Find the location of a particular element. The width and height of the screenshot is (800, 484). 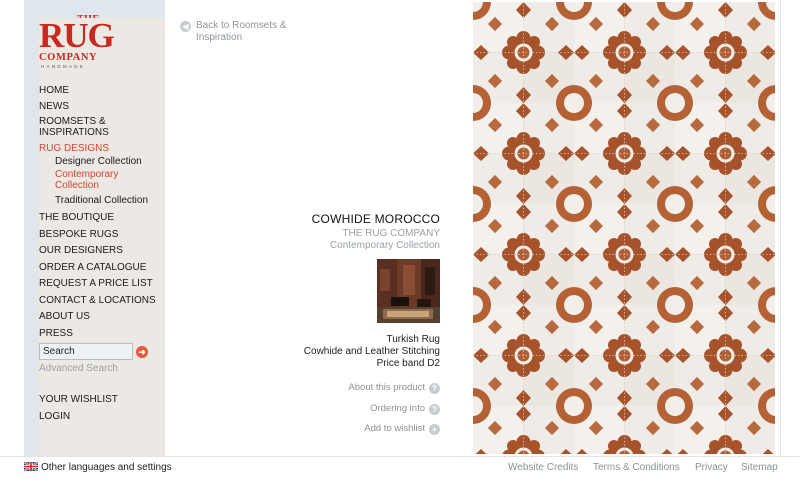

back-label: Back to Roomsets & Inspiration is located at coordinates (241, 31).